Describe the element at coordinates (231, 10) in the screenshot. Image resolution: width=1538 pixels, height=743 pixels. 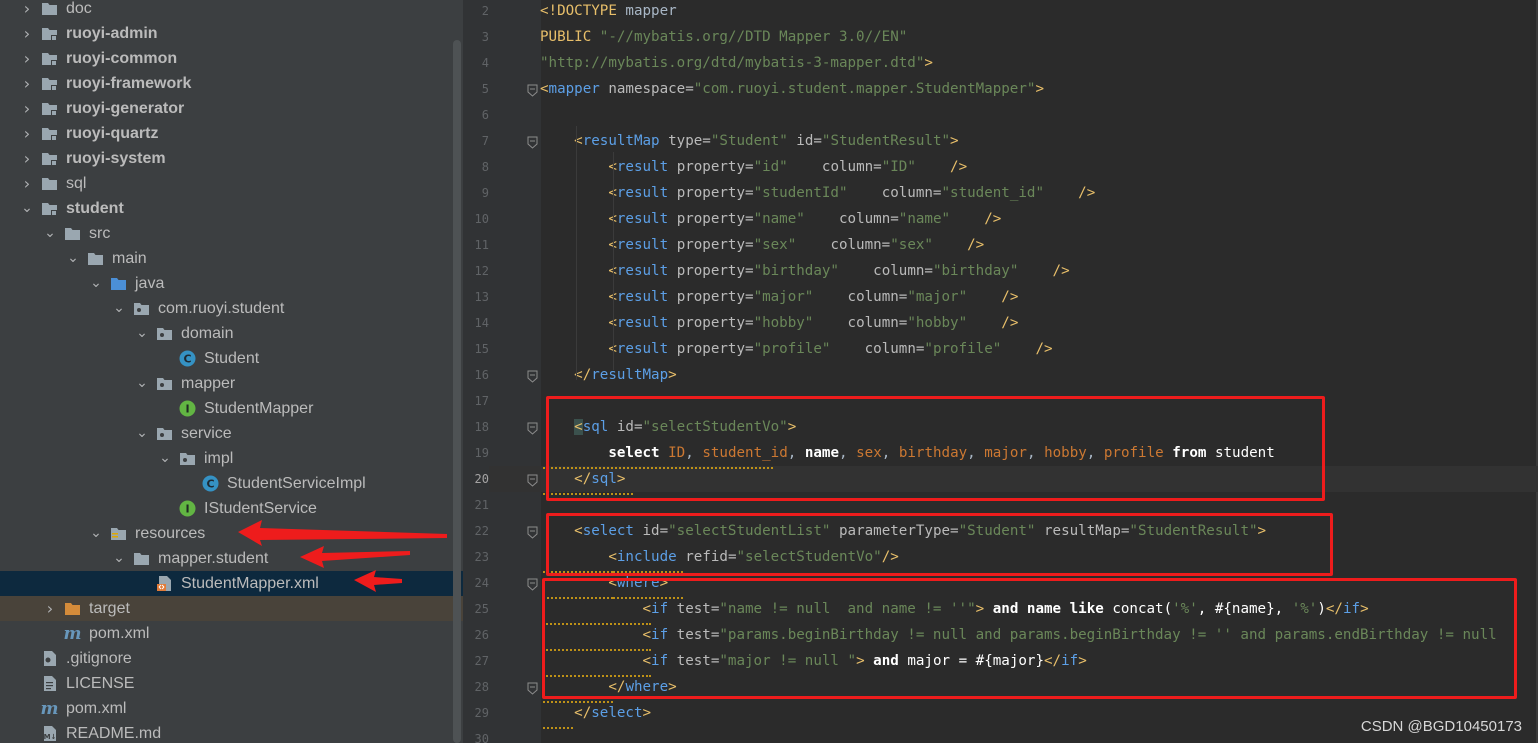
I see `tree-item: › doc` at that location.